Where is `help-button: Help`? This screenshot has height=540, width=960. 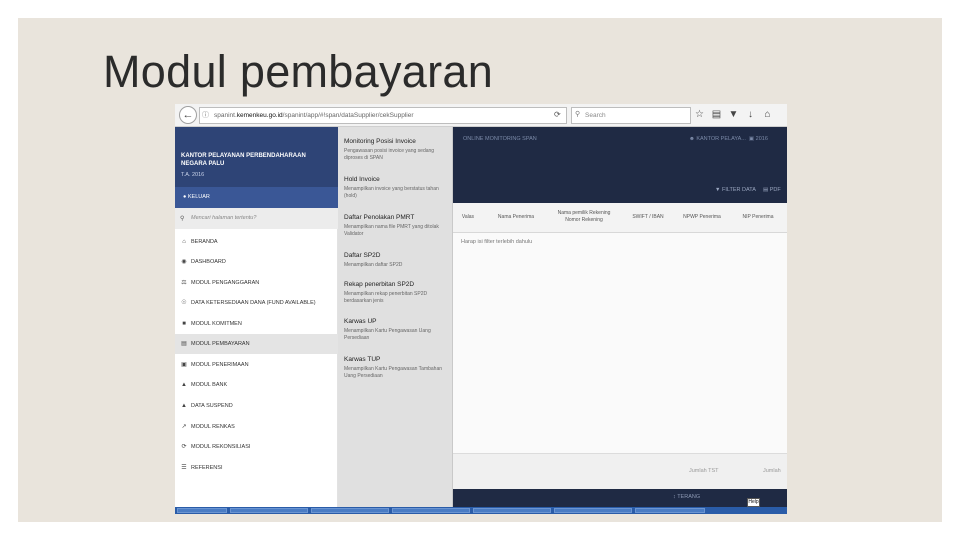
help-button: Help is located at coordinates (753, 502).